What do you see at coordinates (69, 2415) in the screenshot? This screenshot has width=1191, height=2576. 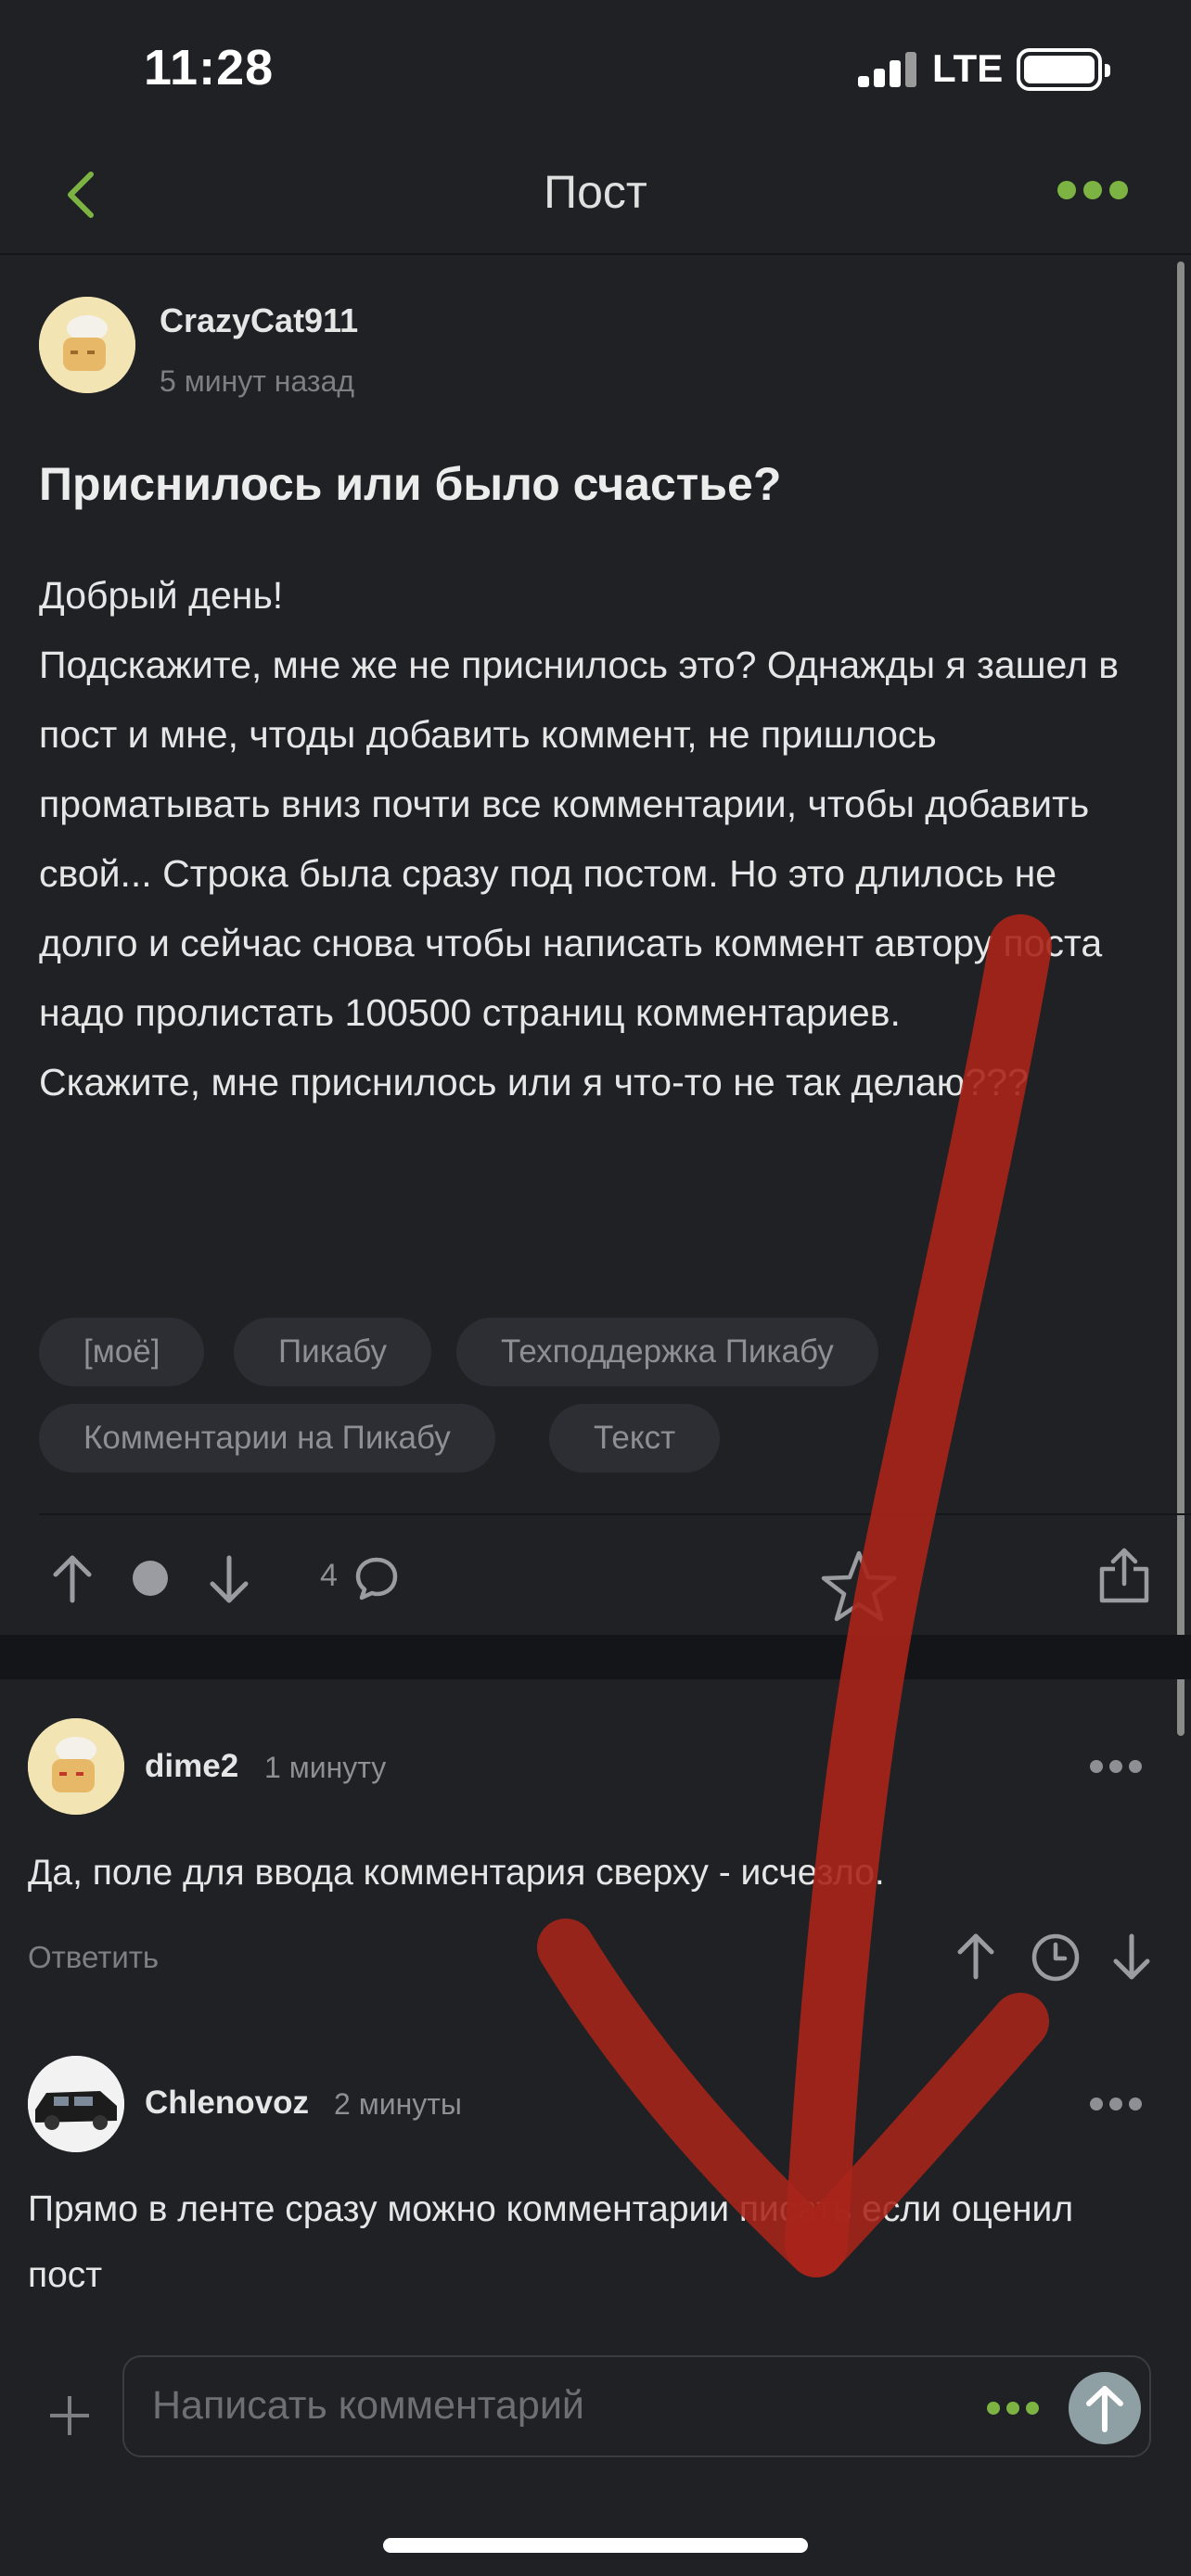 I see `plus-icon` at bounding box center [69, 2415].